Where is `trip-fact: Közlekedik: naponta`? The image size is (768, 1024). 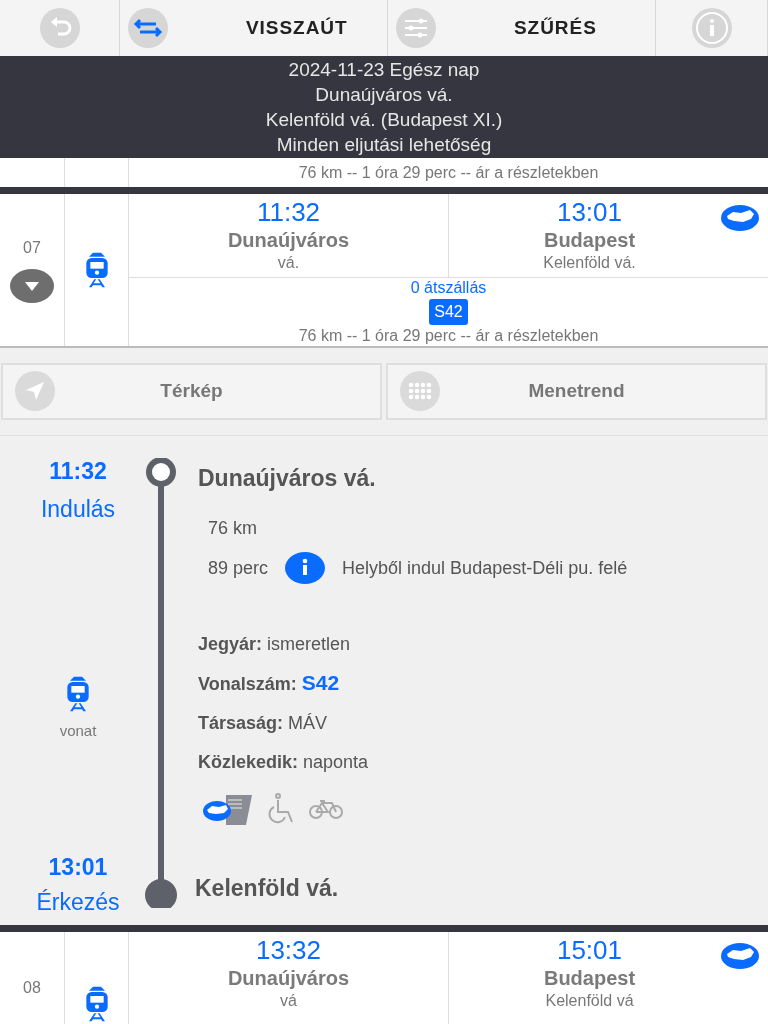 trip-fact: Közlekedik: naponta is located at coordinates (284, 763).